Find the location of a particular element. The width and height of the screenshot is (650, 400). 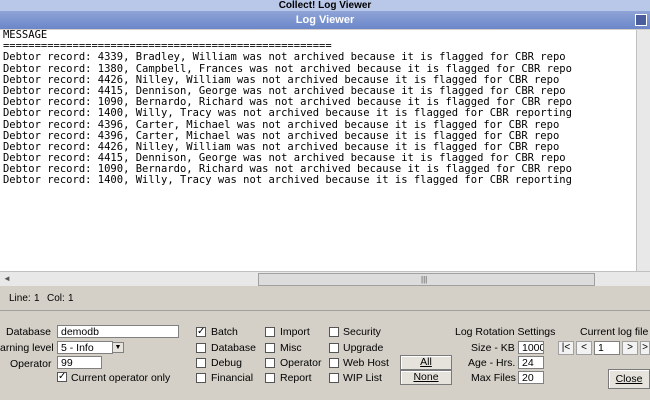

database-field: demodb is located at coordinates (118, 331).